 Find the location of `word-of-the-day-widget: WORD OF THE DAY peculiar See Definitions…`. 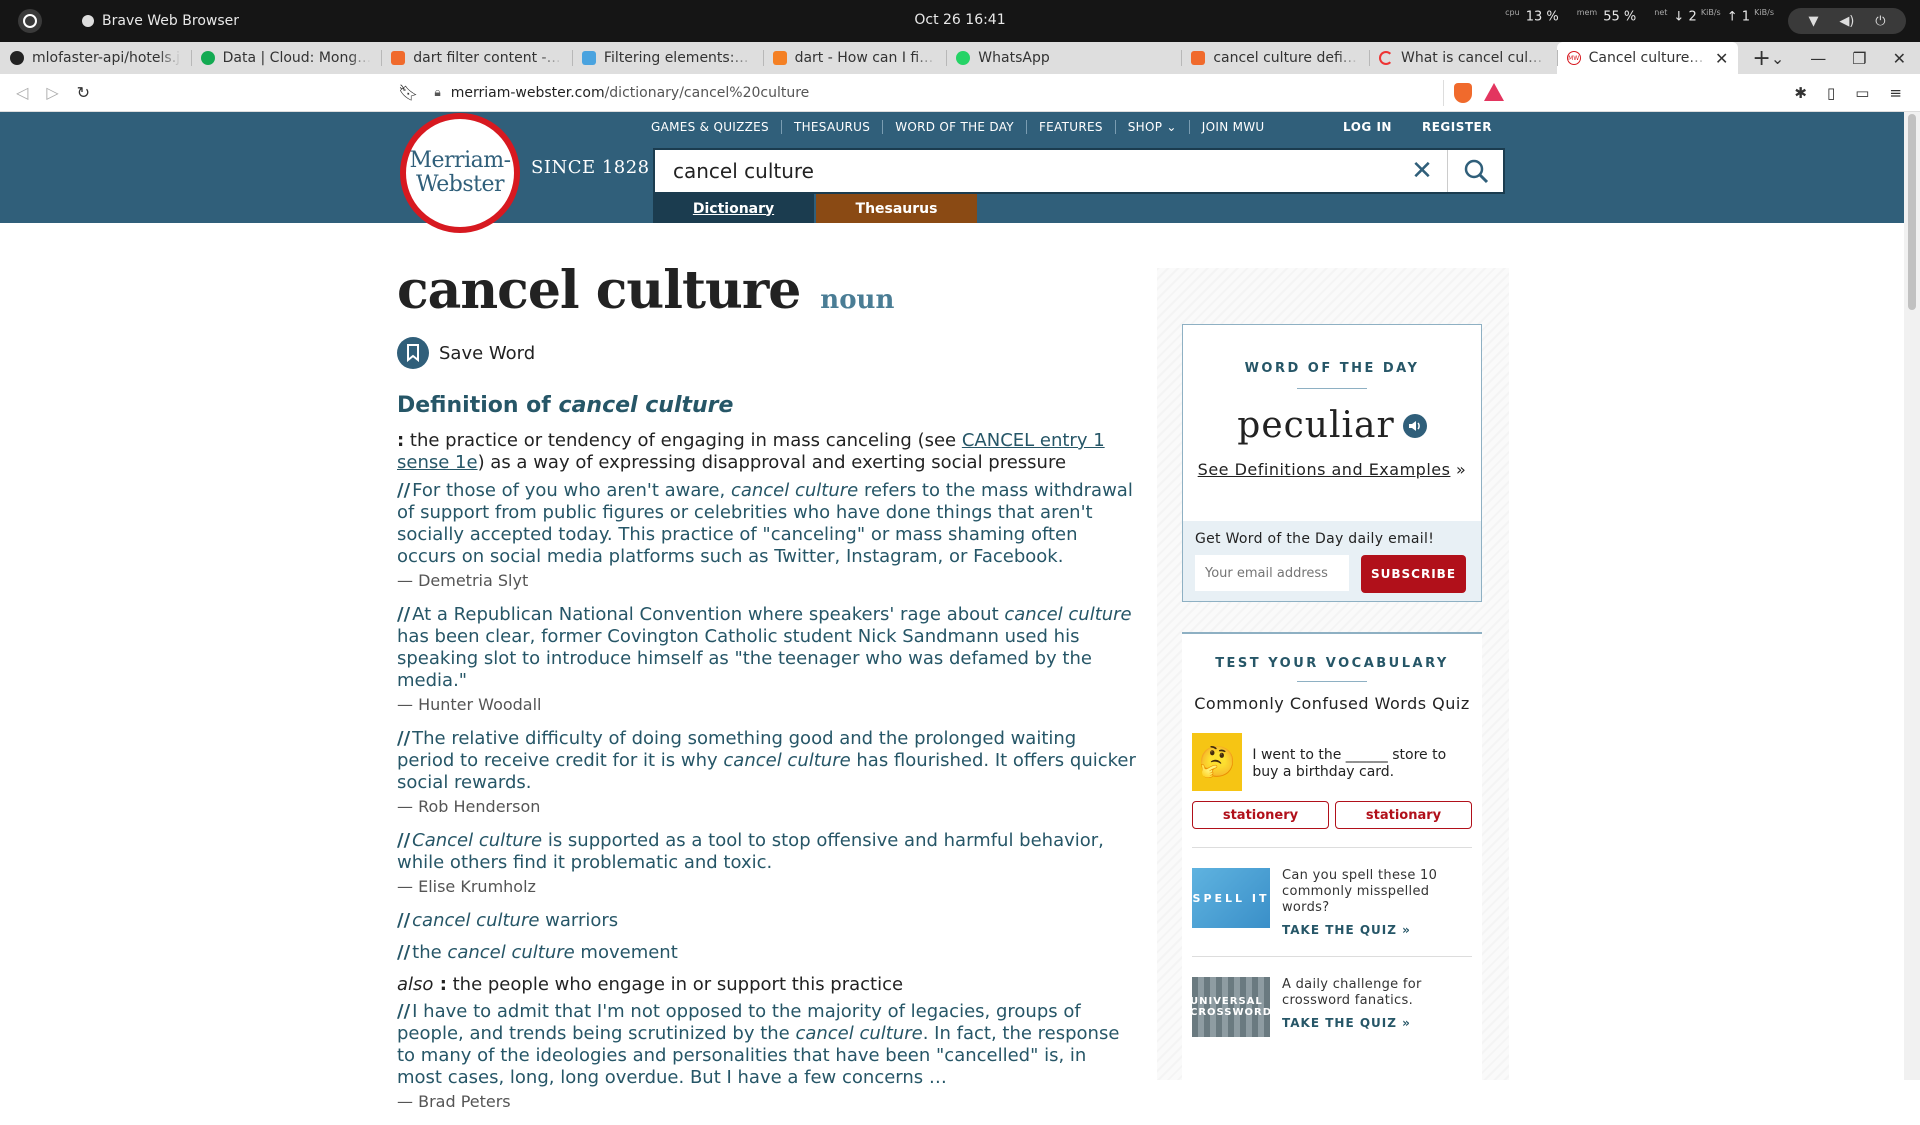

word-of-the-day-widget: WORD OF THE DAY peculiar See Definitions… is located at coordinates (1332, 463).